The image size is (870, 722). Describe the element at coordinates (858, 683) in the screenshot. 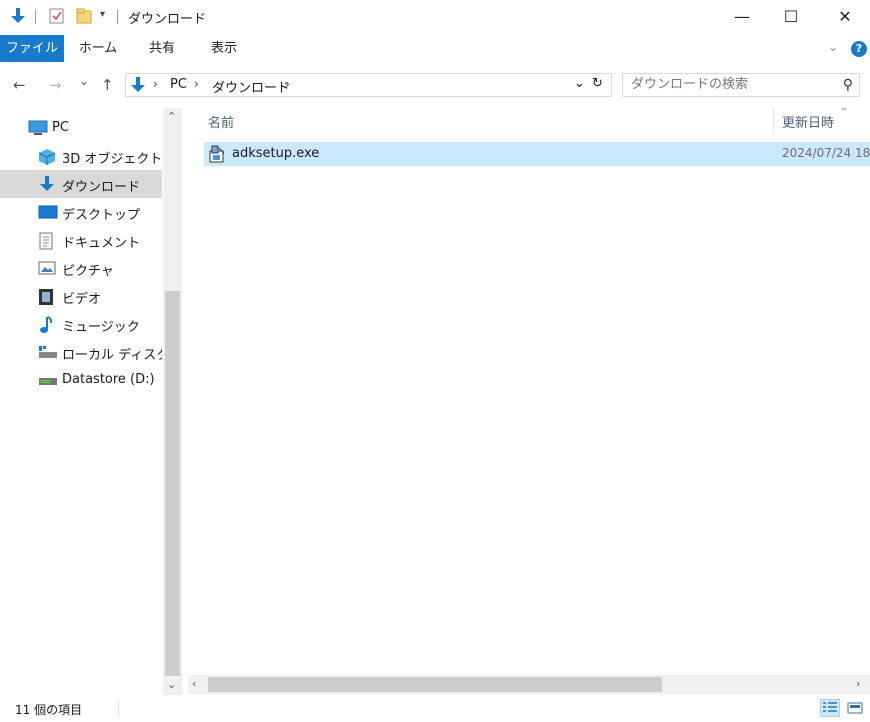

I see `scroll-right-icon: ›` at that location.